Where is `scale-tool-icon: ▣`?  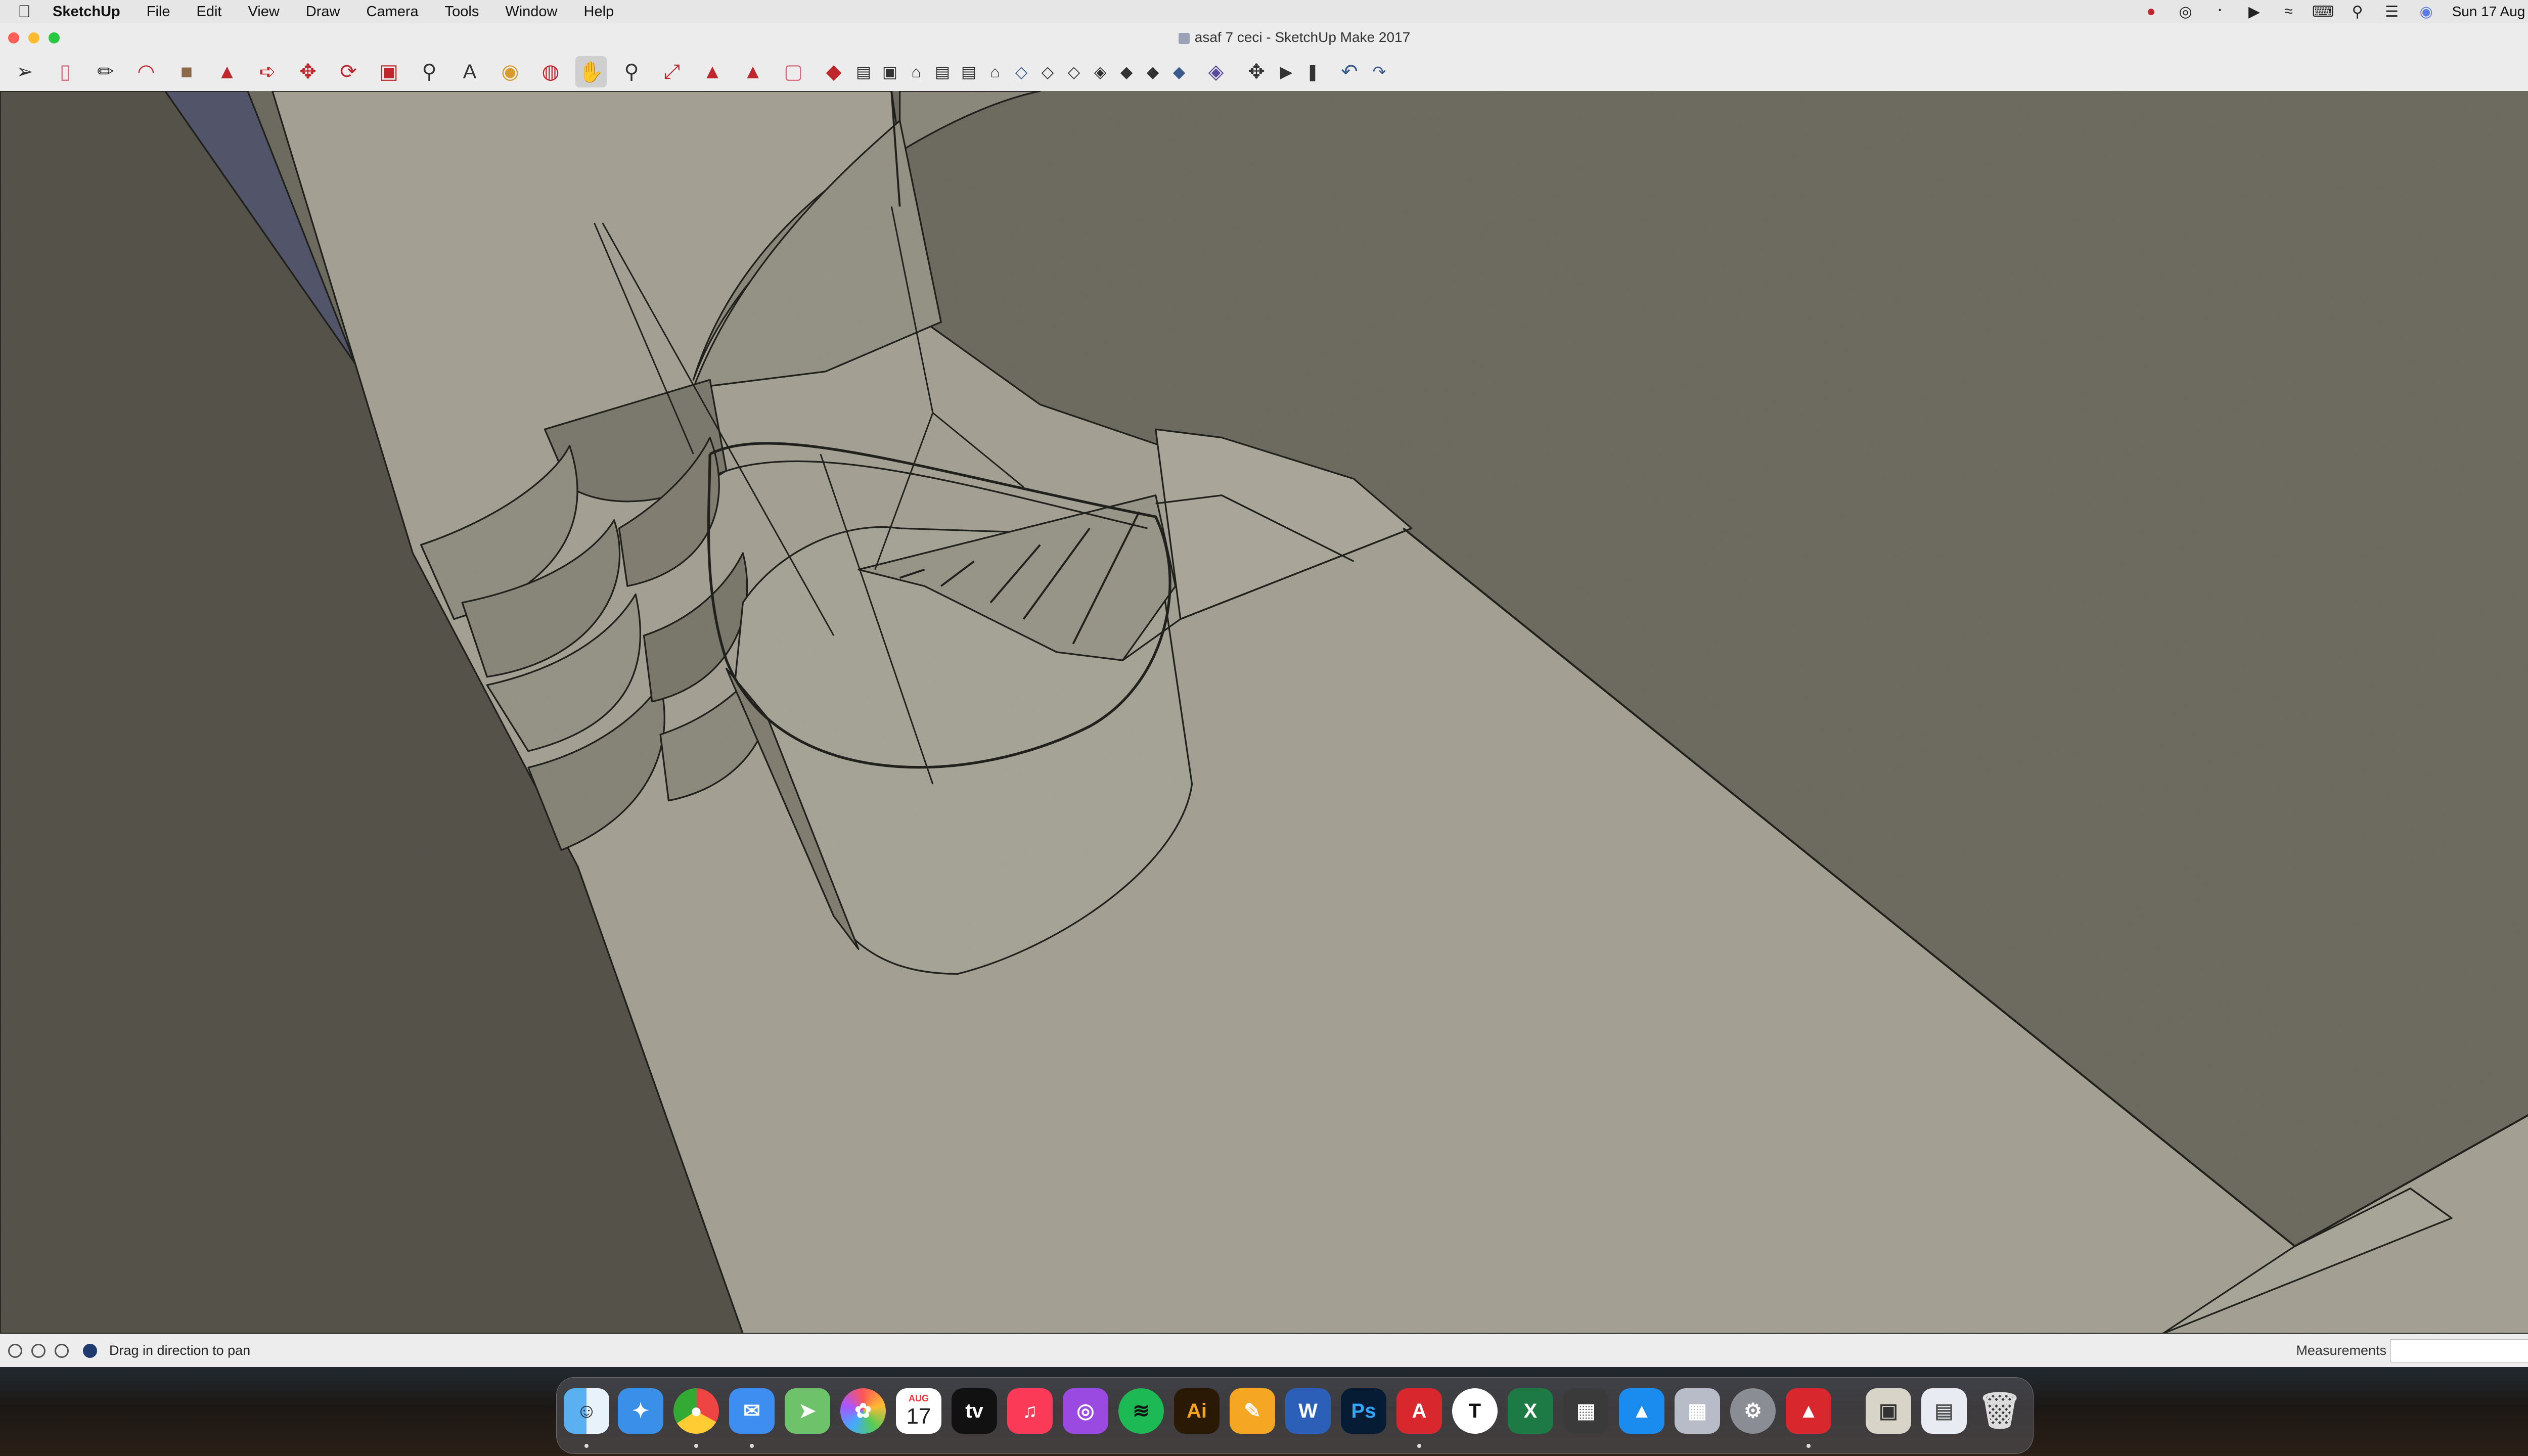
scale-tool-icon: ▣ is located at coordinates (389, 71).